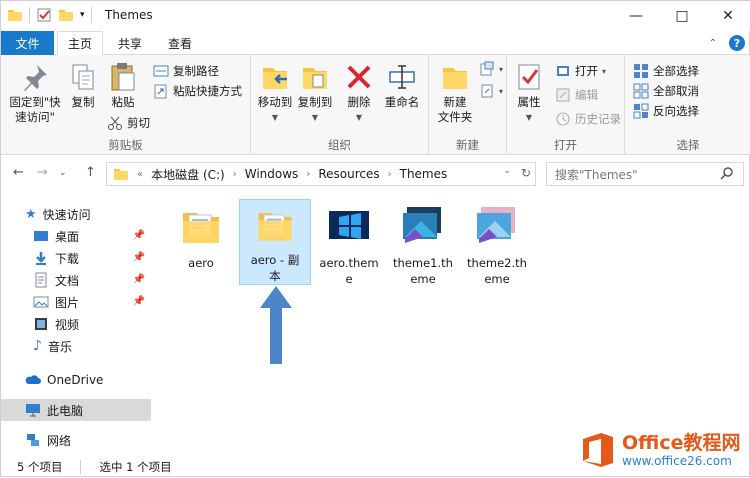 The width and height of the screenshot is (750, 478). Describe the element at coordinates (359, 93) in the screenshot. I see `delete-button: 删除 ▼` at that location.